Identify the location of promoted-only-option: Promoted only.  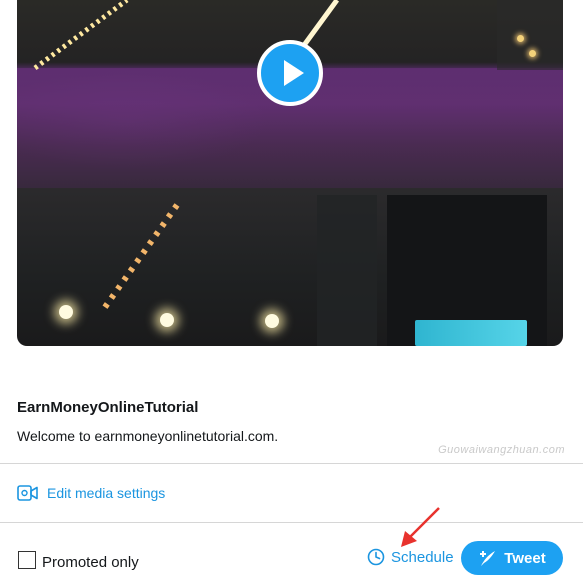
(78, 559).